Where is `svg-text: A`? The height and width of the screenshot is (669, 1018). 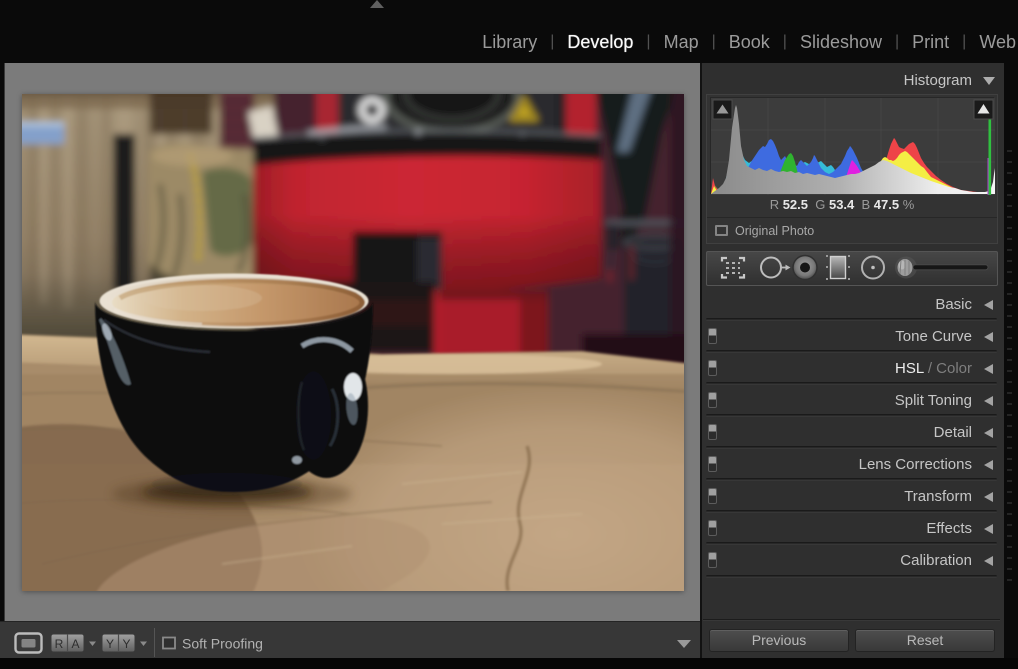
svg-text: A is located at coordinates (75, 644).